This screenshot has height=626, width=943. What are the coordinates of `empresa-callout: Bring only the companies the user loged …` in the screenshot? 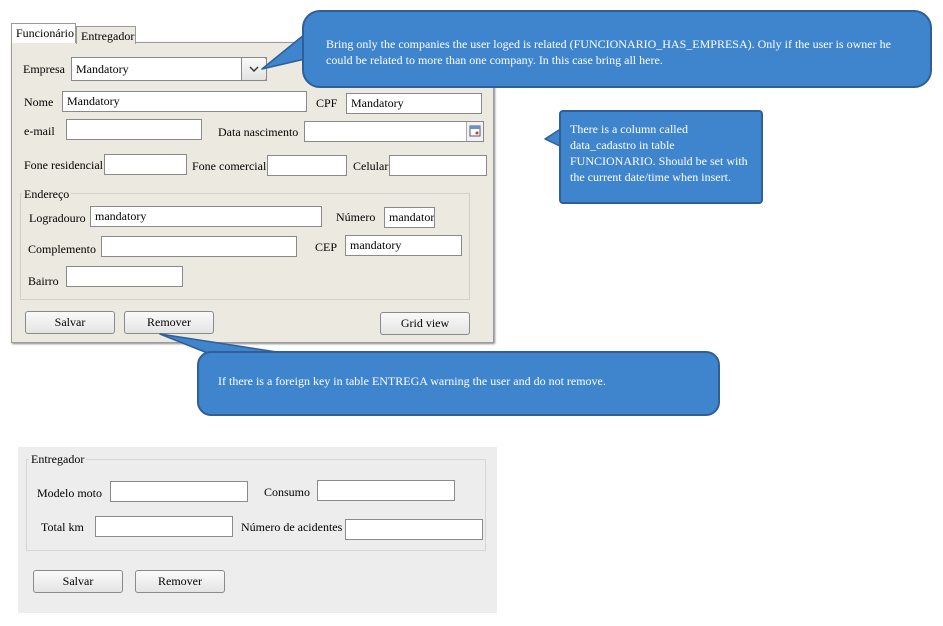 It's located at (617, 49).